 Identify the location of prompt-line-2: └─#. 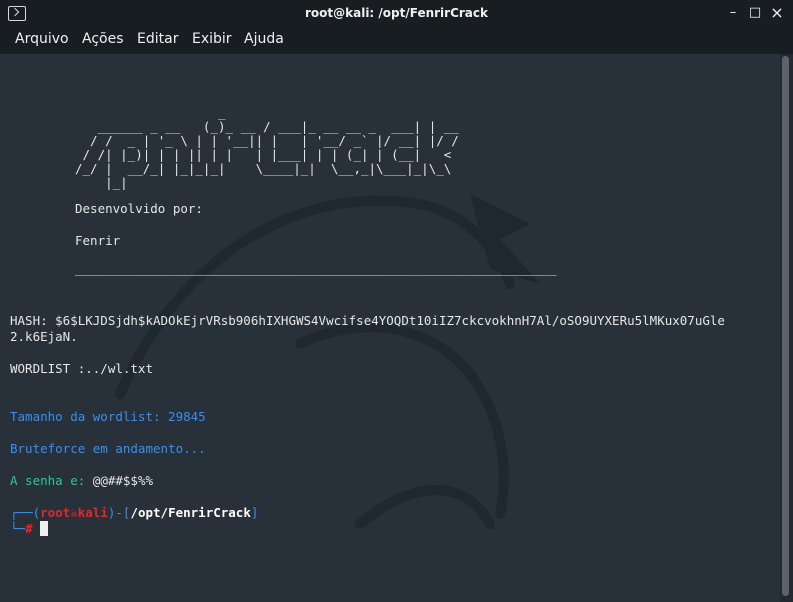
(29, 529).